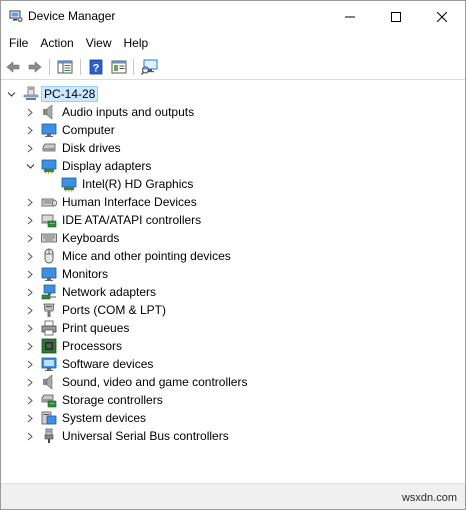 The height and width of the screenshot is (510, 466). I want to click on hid-icon, so click(49, 202).